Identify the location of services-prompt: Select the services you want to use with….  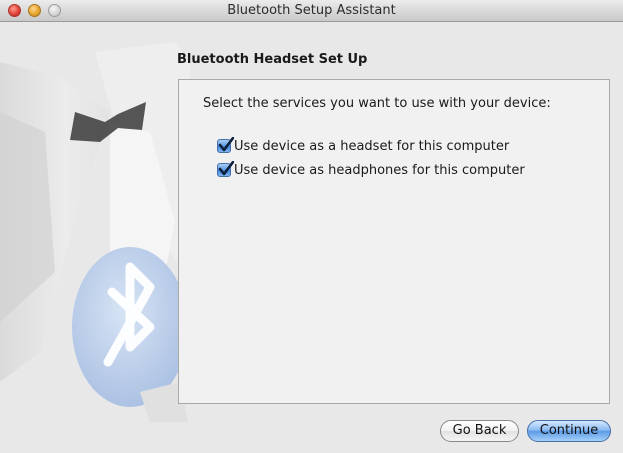
(377, 103).